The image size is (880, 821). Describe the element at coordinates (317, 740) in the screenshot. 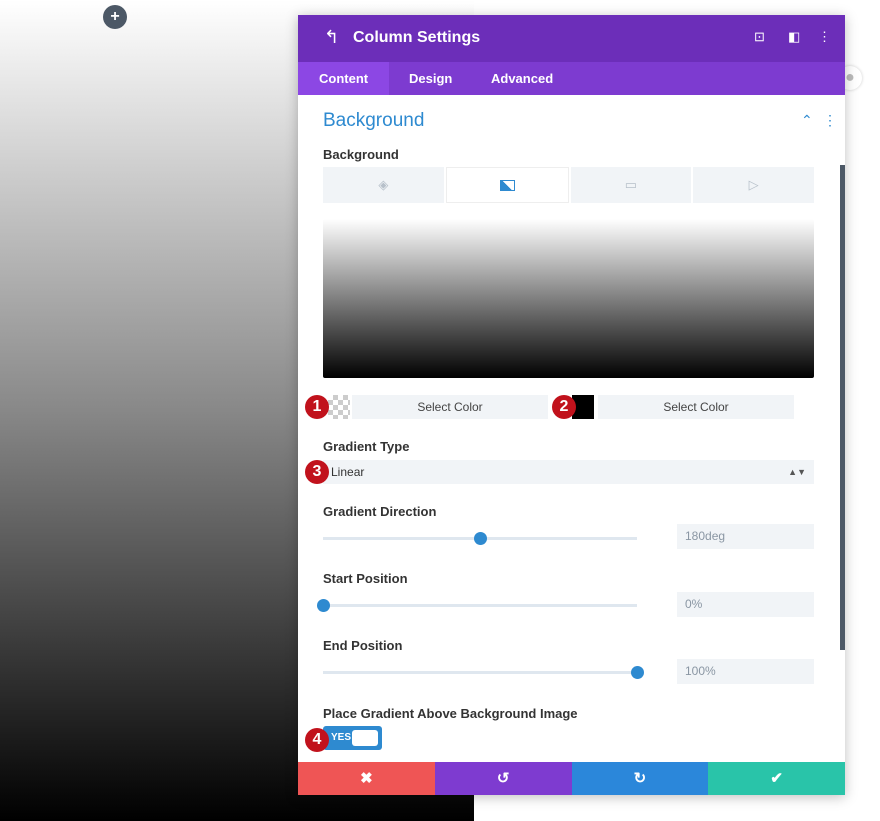

I see `annotation-badge-4: 4` at that location.